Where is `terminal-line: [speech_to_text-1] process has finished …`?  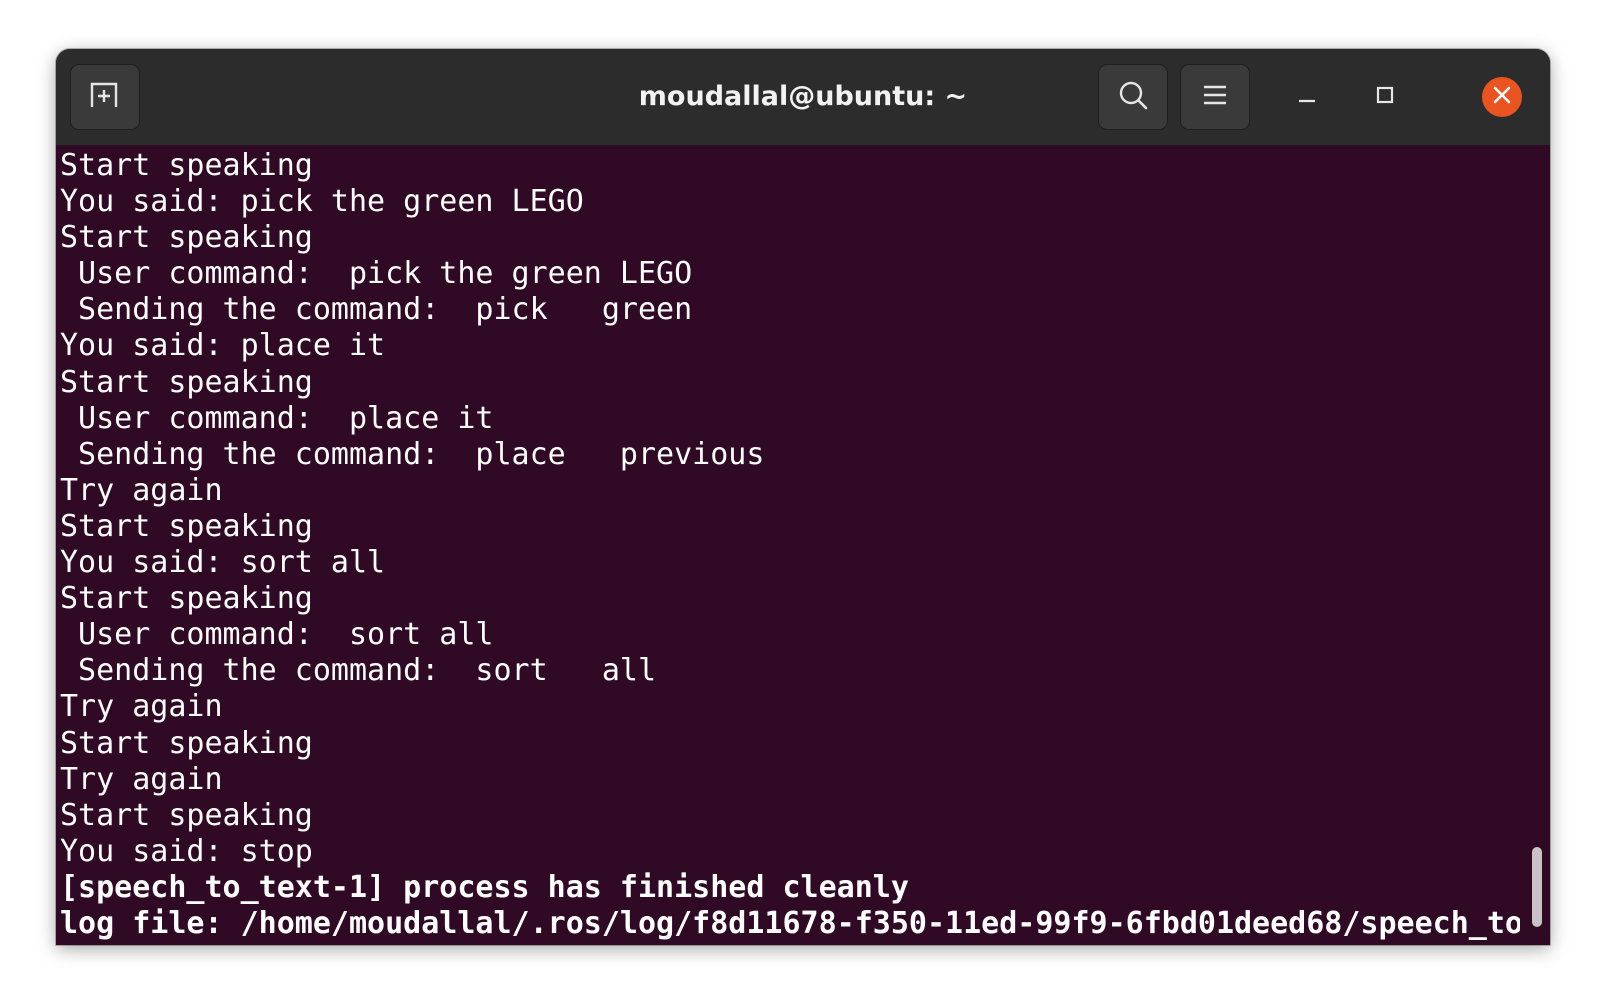
terminal-line: [speech_to_text-1] process has finished … is located at coordinates (484, 887).